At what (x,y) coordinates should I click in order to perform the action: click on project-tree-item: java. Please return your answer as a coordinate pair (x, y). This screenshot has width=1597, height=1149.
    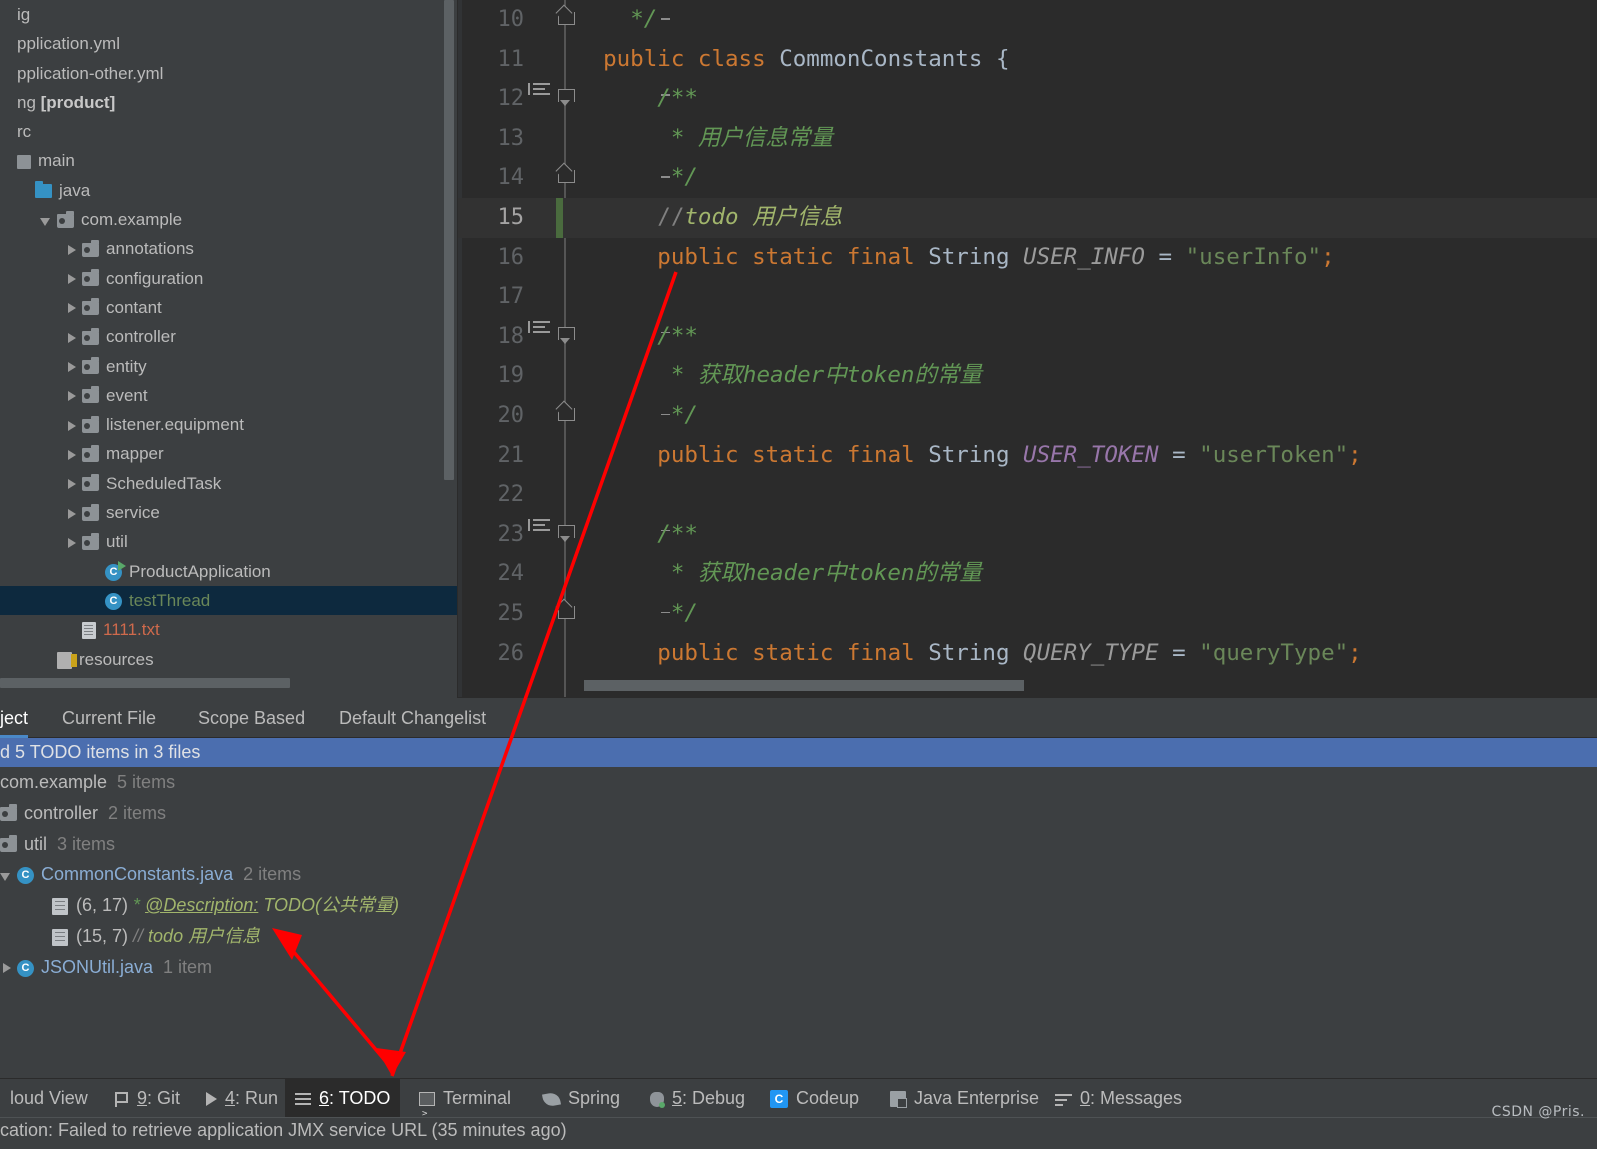
    Looking at the image, I should click on (229, 190).